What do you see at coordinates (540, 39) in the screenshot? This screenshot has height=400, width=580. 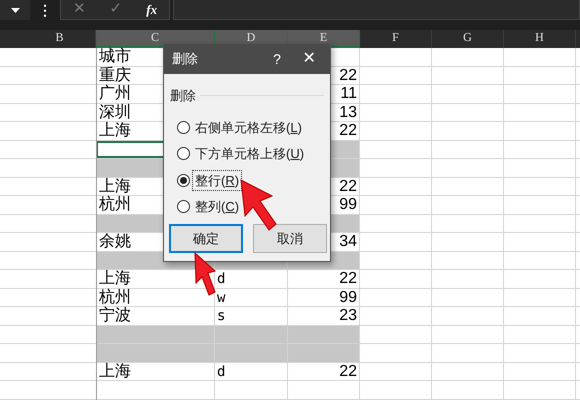 I see `column-header: H` at bounding box center [540, 39].